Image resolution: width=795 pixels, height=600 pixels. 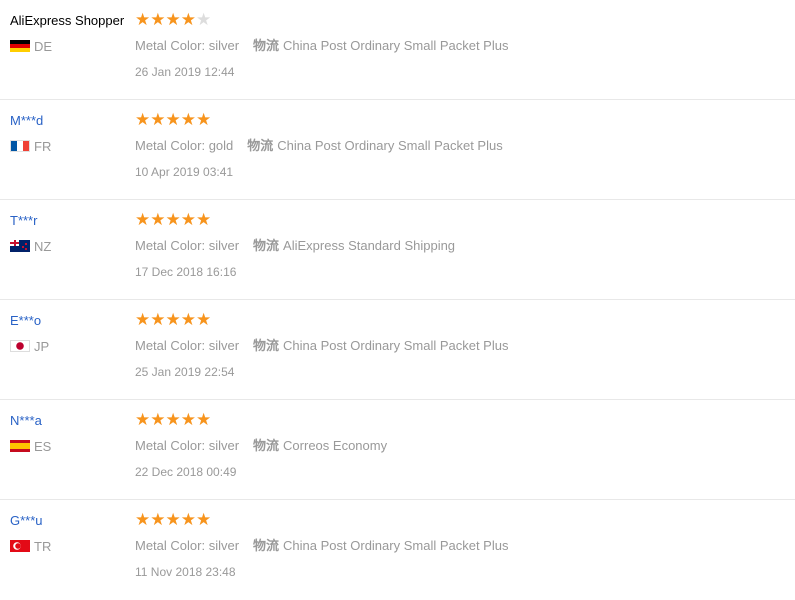 I want to click on reviewer-country: JP, so click(x=29, y=346).